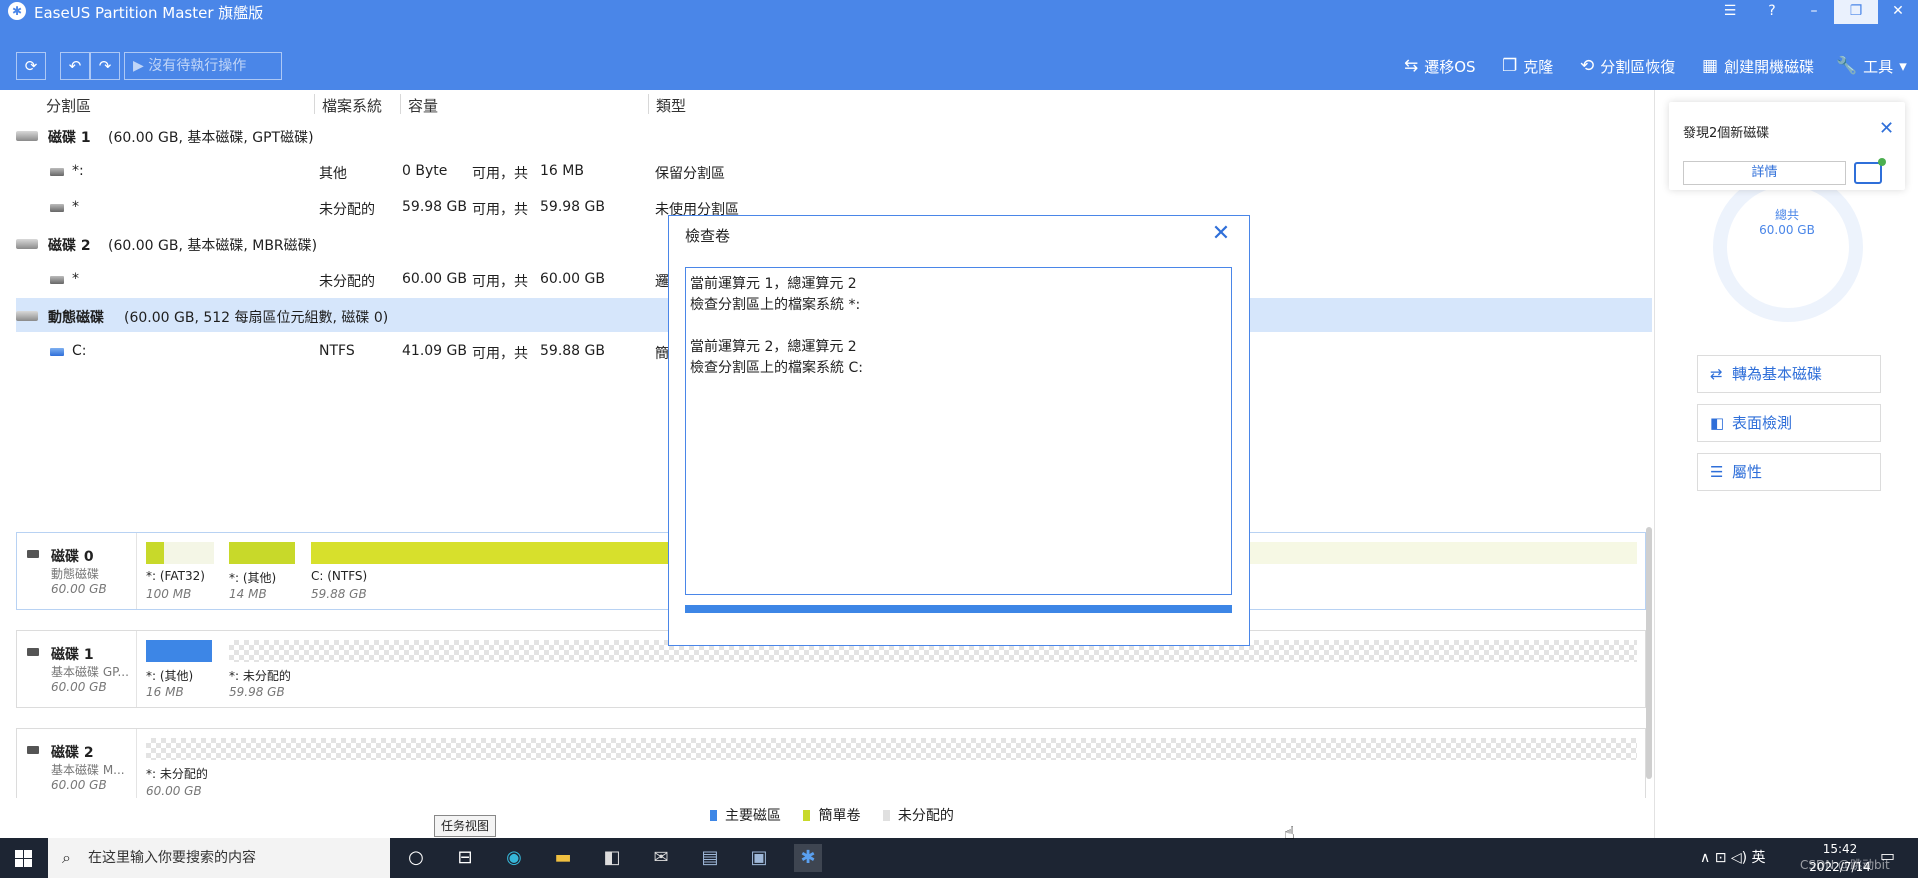  Describe the element at coordinates (1733, 858) in the screenshot. I see `system-tray: ∧ ⊡ ◁) 英` at that location.